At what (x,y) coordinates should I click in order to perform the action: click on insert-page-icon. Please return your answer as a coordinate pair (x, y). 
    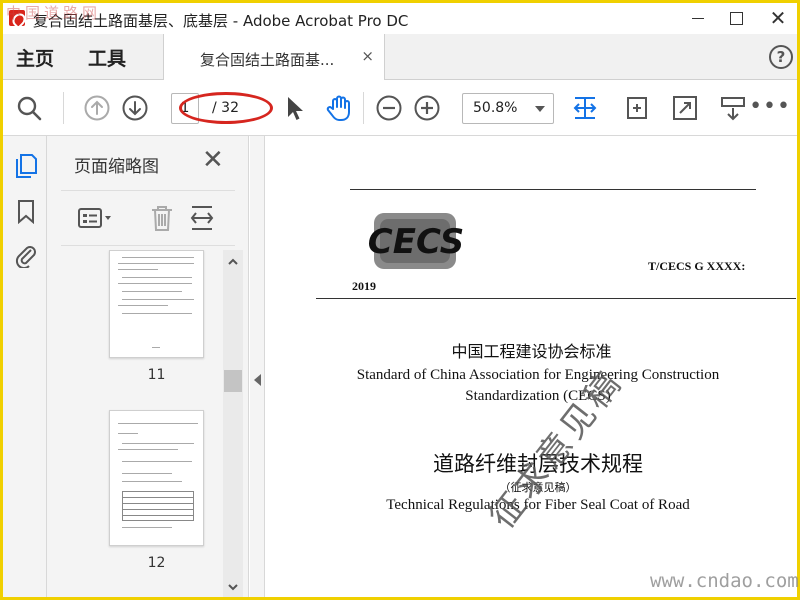
    Looking at the image, I should click on (202, 218).